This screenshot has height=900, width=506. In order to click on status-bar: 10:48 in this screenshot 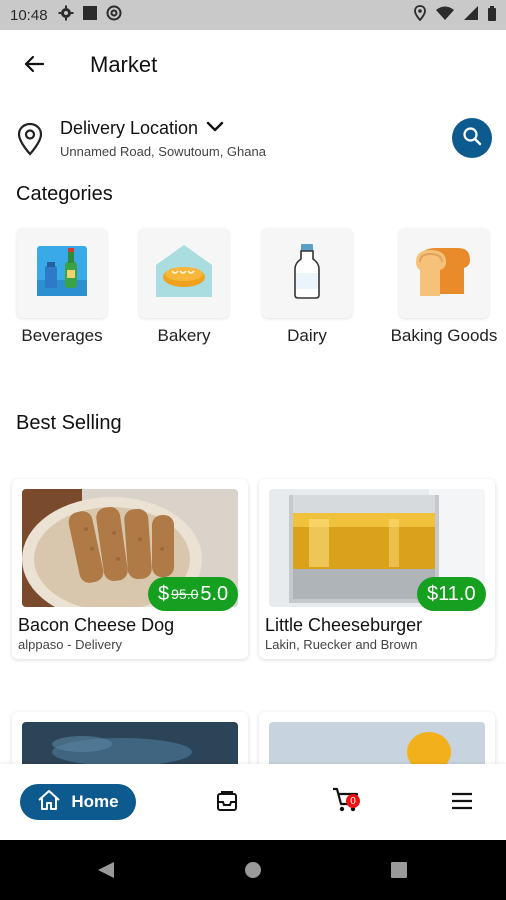, I will do `click(253, 15)`.